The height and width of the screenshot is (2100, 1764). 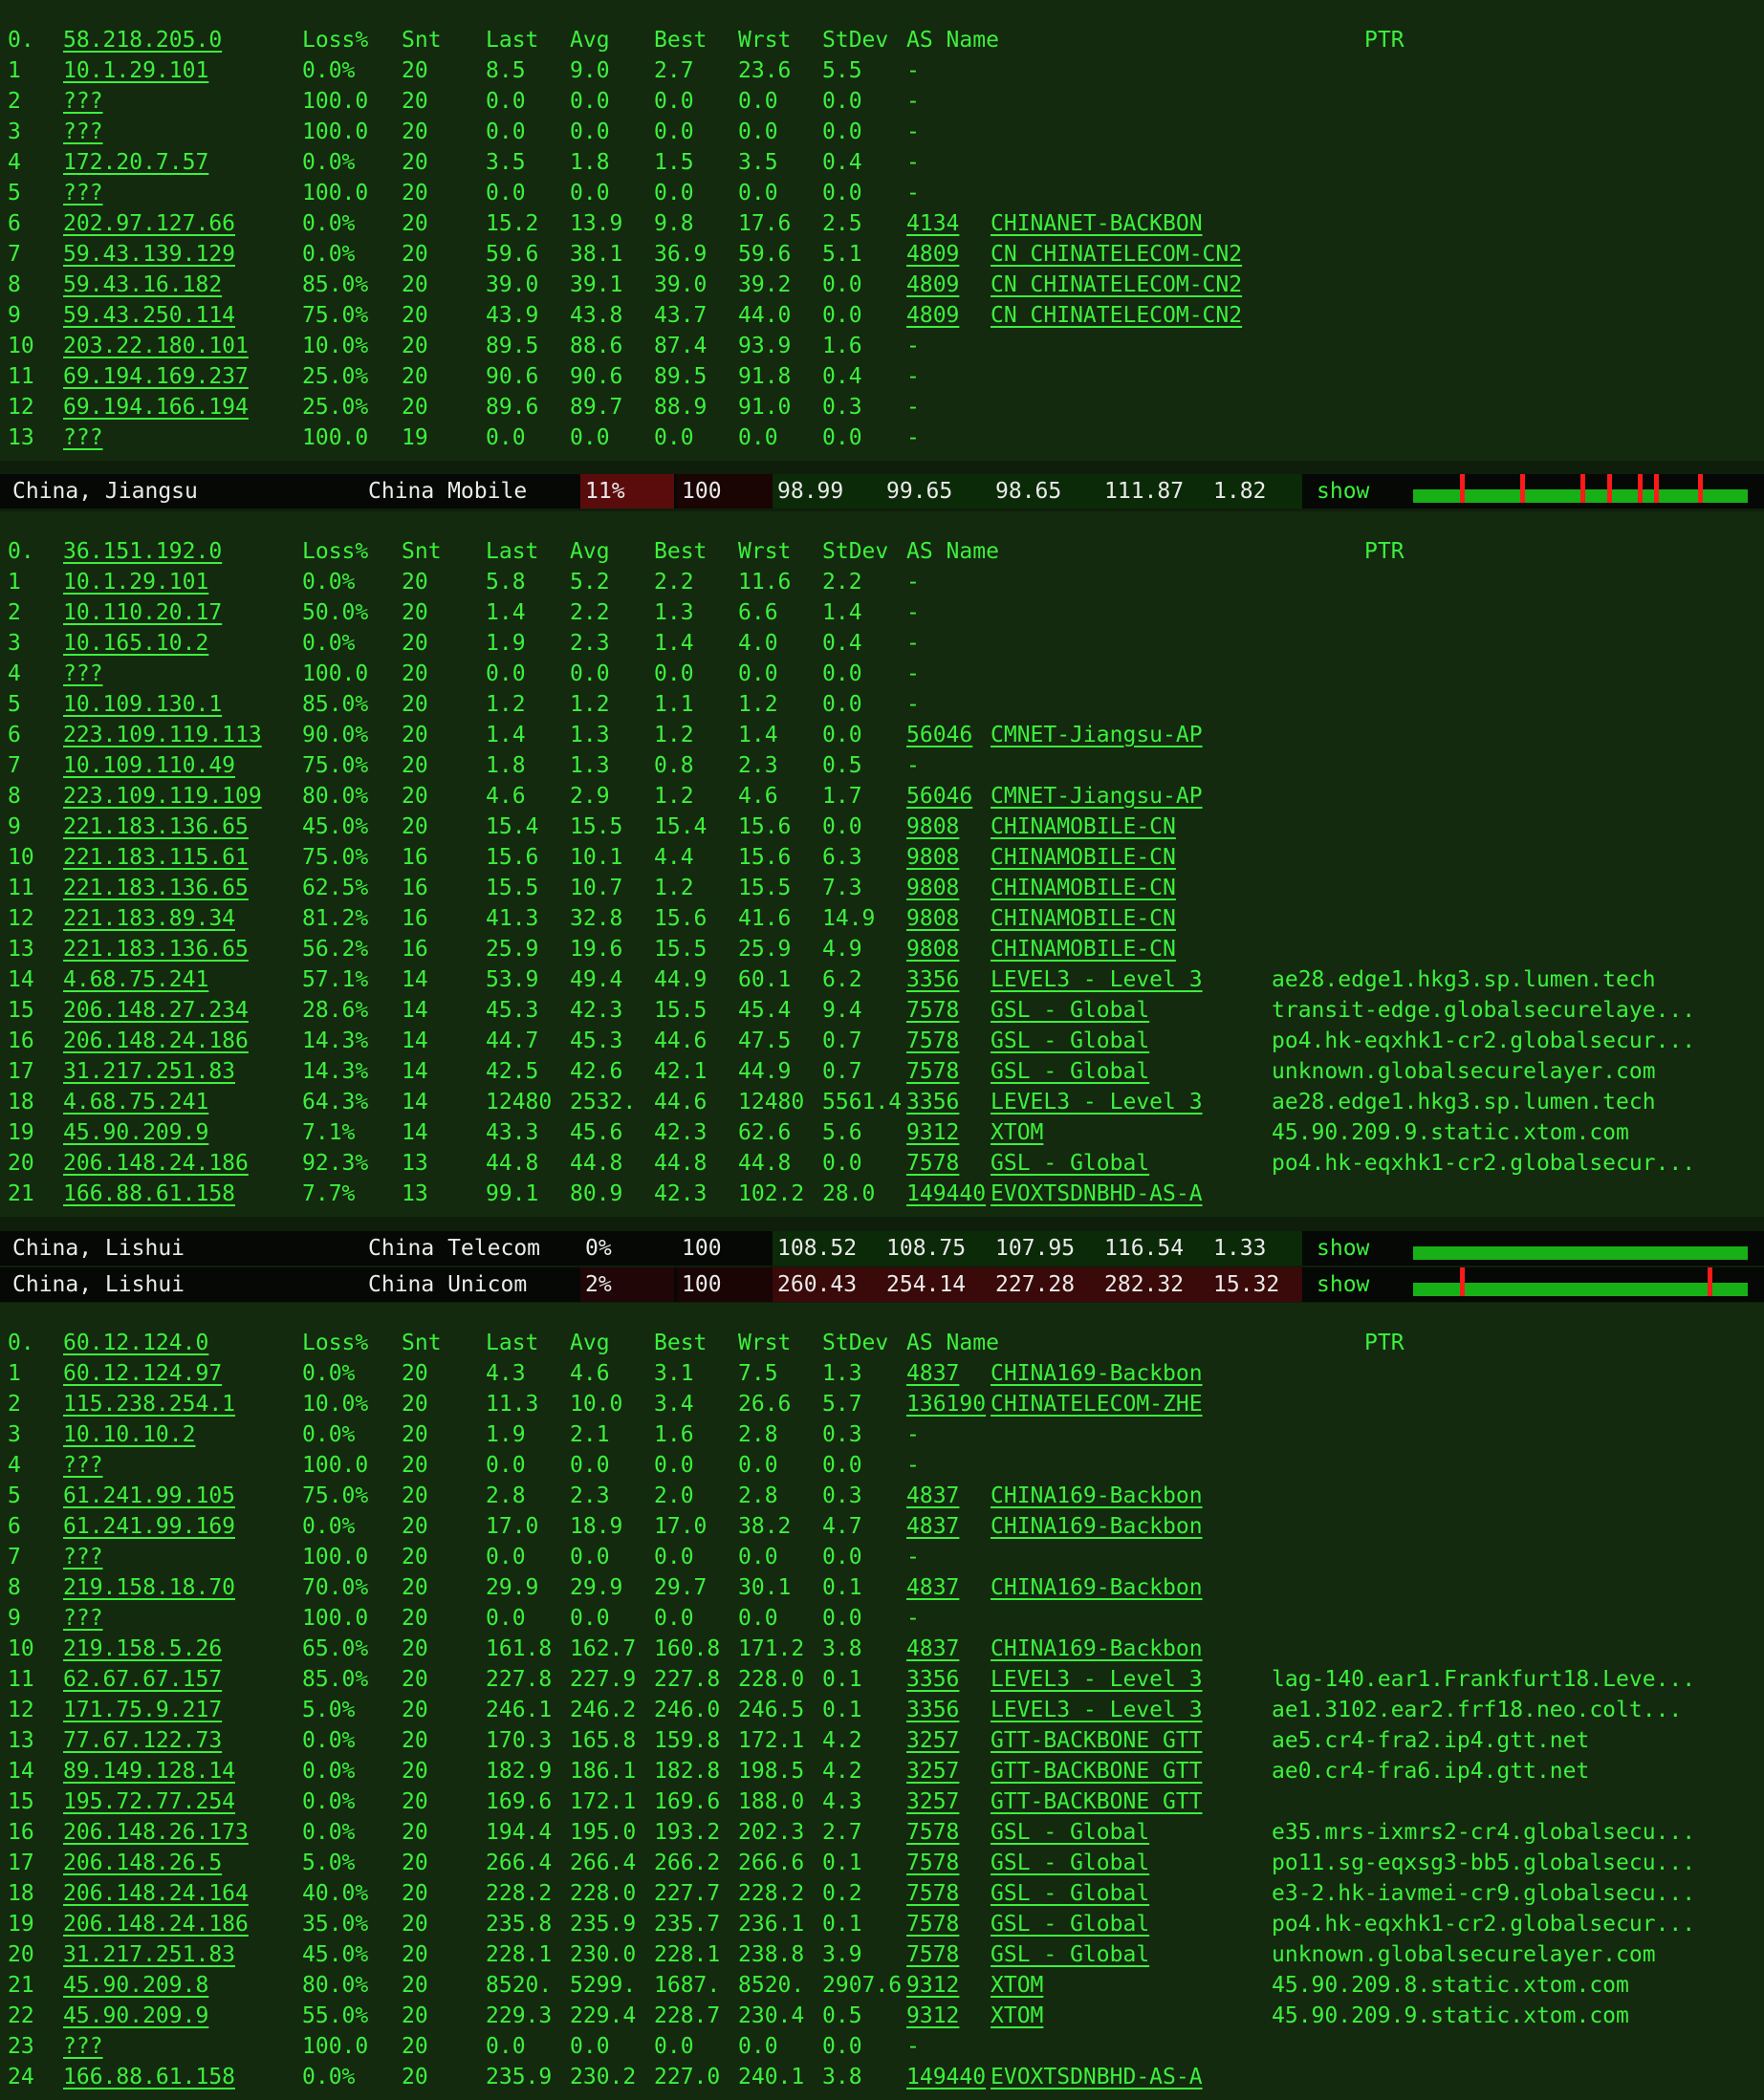 I want to click on hop-host: 77.67.122.73, so click(x=180, y=1740).